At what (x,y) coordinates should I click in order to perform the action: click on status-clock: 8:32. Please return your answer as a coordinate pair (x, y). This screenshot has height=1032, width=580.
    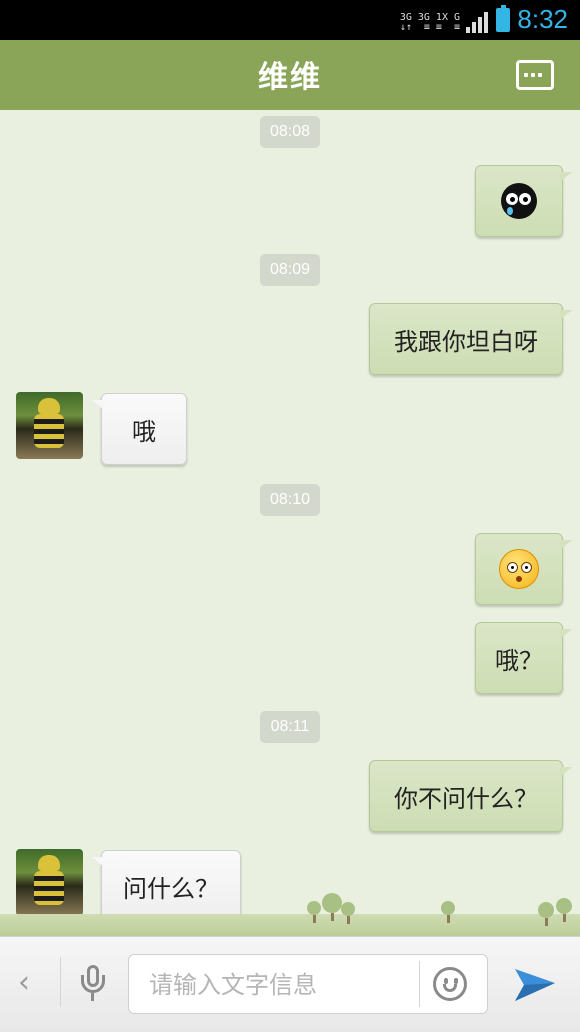
    Looking at the image, I should click on (542, 19).